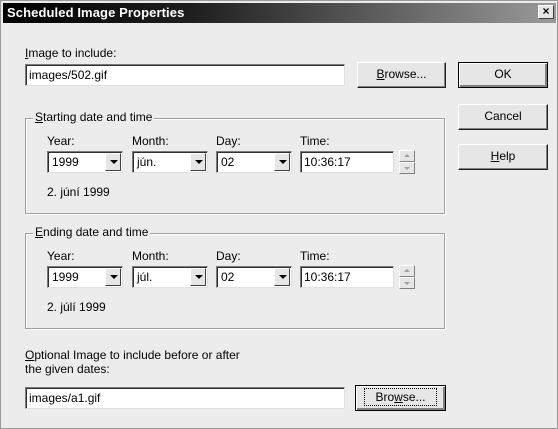 This screenshot has width=558, height=429. I want to click on end-time-label: Time:, so click(315, 256).